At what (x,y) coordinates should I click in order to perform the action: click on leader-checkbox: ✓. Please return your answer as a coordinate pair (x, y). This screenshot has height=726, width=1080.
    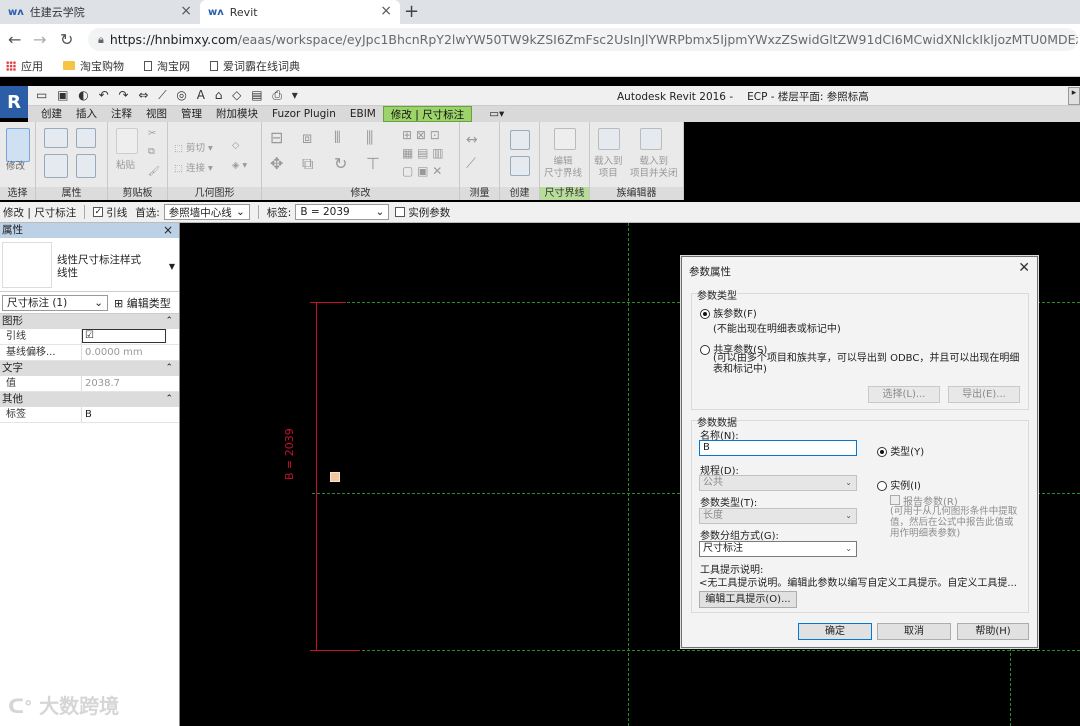
    Looking at the image, I should click on (98, 212).